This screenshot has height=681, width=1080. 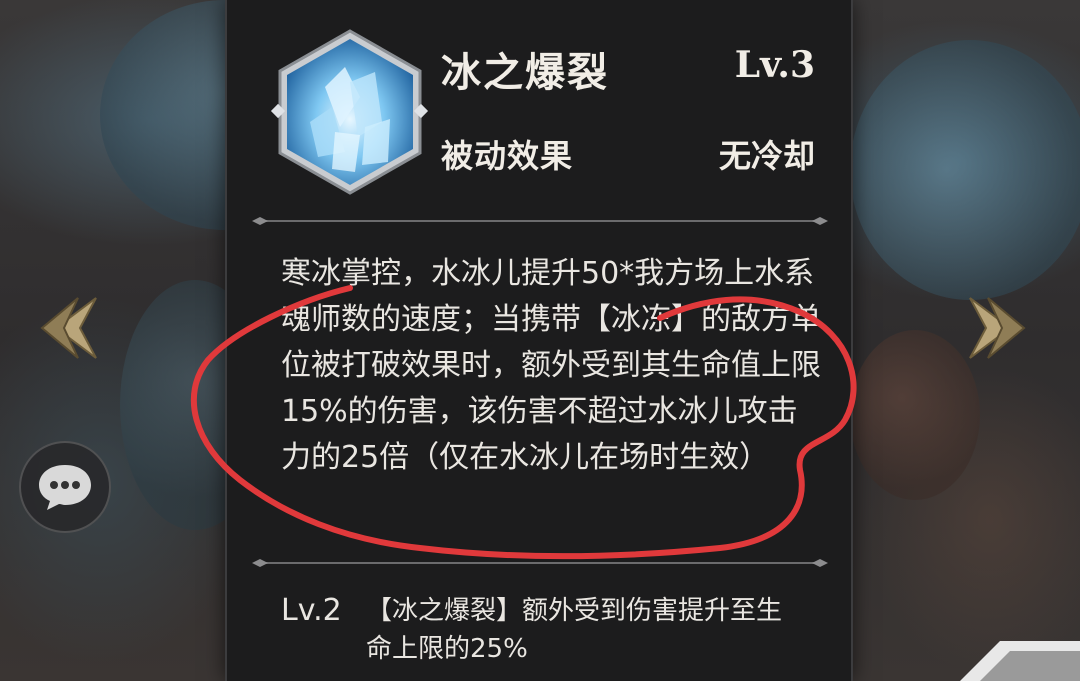 What do you see at coordinates (766, 156) in the screenshot?
I see `skill-cooldown: 无冷却` at bounding box center [766, 156].